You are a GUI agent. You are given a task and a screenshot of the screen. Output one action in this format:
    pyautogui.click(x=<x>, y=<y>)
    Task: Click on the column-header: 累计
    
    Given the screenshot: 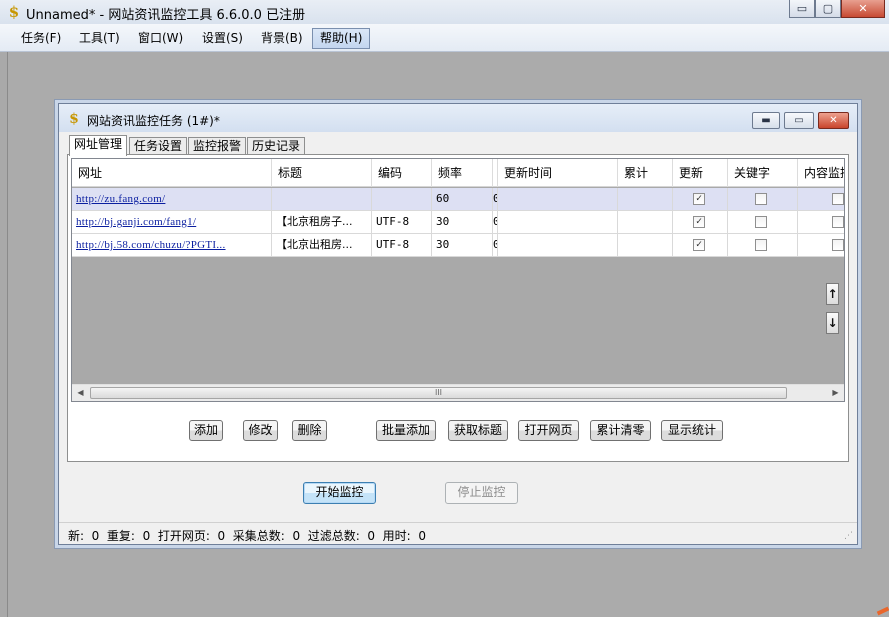 What is the action you would take?
    pyautogui.click(x=645, y=173)
    